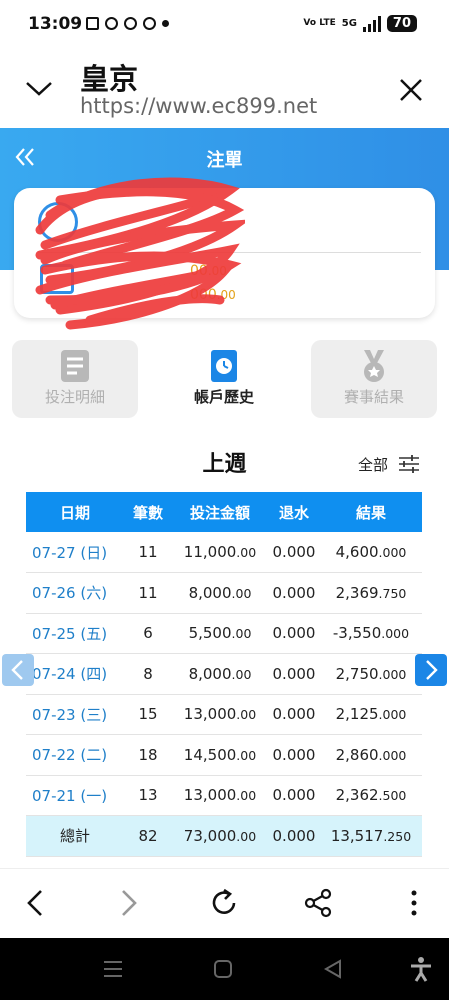 This screenshot has height=1000, width=449. I want to click on row-result: -3,550.000, so click(371, 633).